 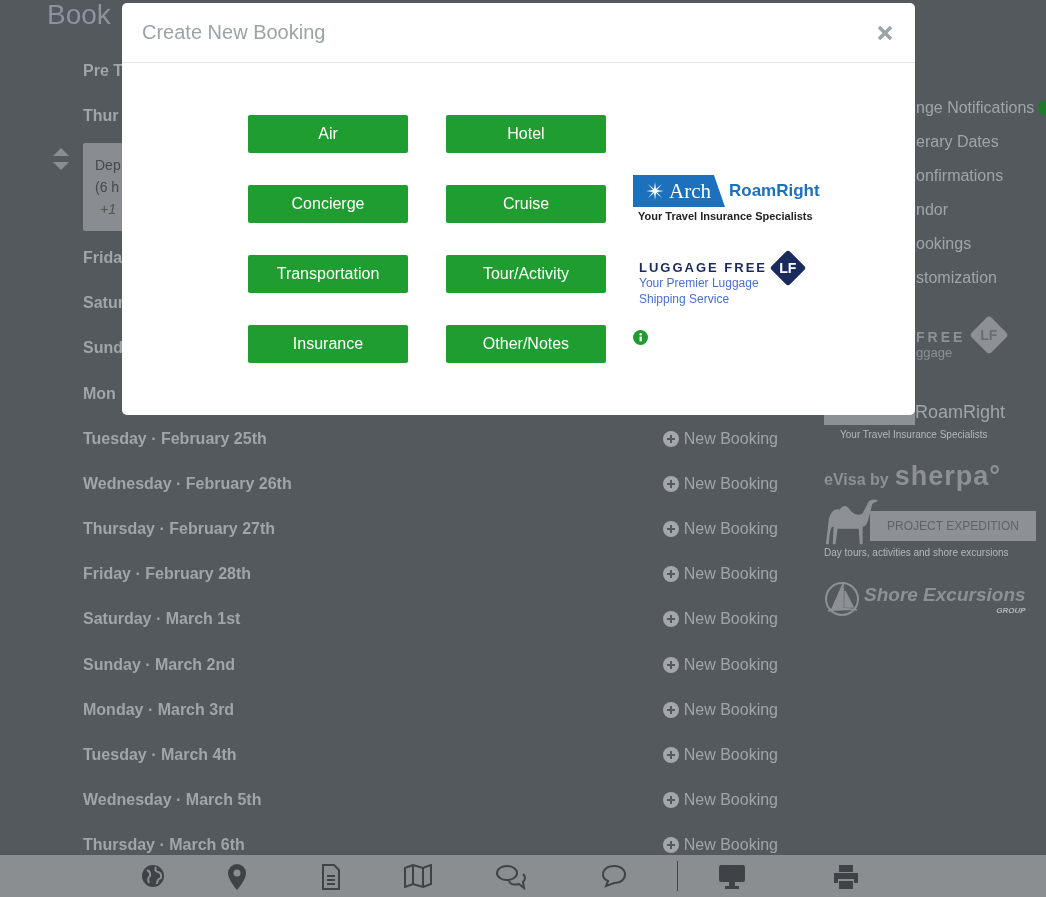 I want to click on logo-wordmark: eVisa by, so click(x=856, y=480).